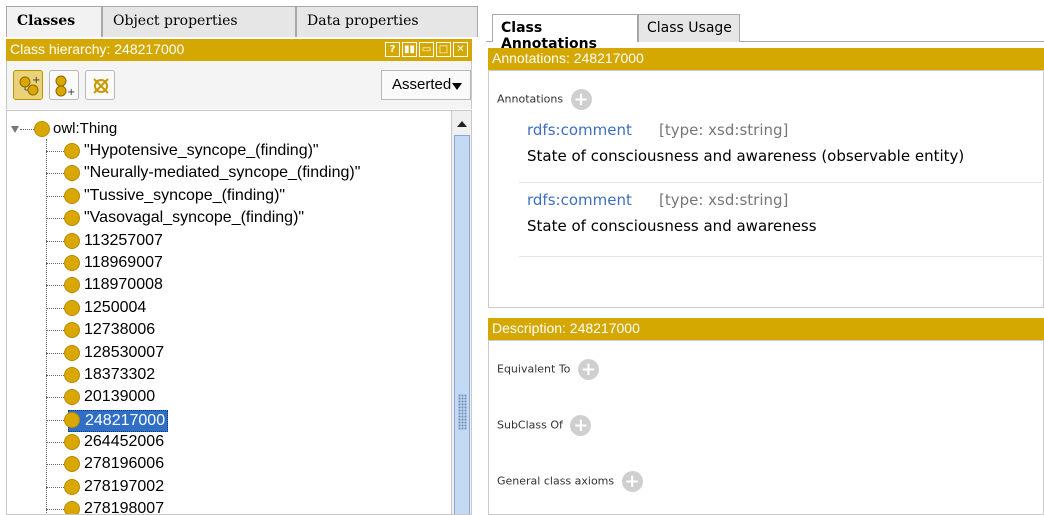  What do you see at coordinates (457, 86) in the screenshot?
I see `chevron-down-icon` at bounding box center [457, 86].